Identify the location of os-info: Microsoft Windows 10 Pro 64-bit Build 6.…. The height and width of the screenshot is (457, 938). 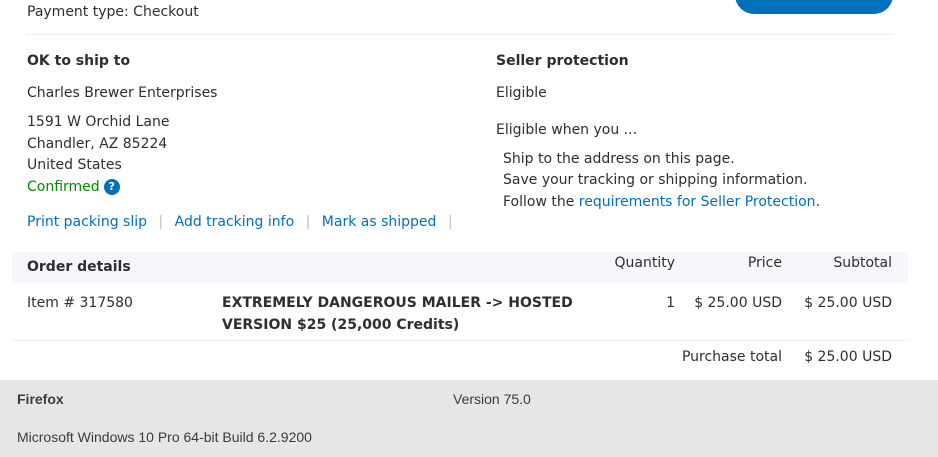
(164, 437).